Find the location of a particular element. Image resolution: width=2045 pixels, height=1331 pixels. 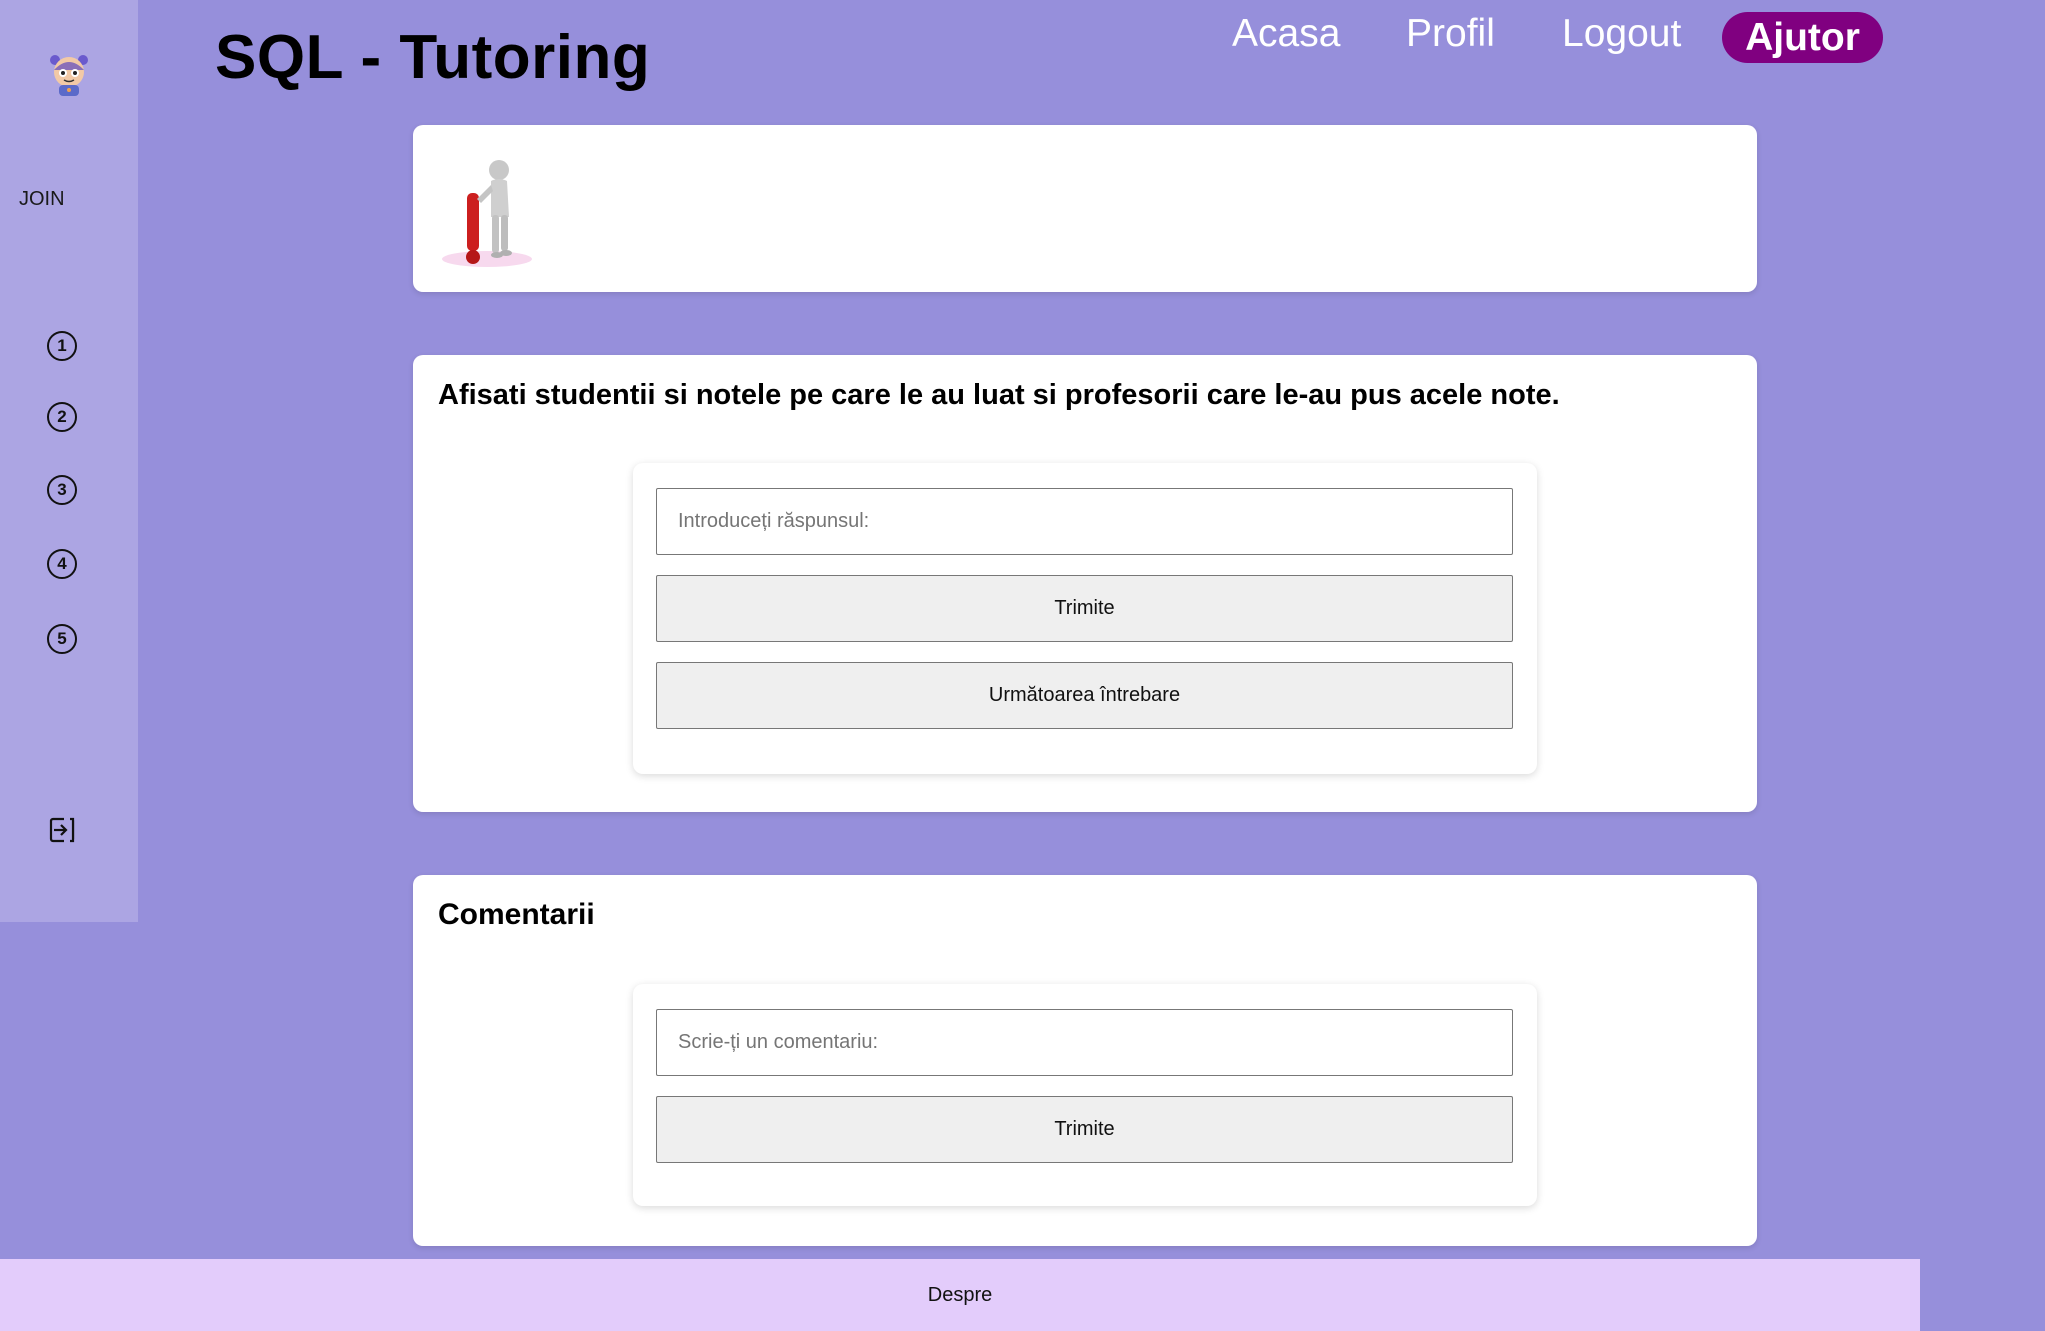

nav-home-link: Acasa is located at coordinates (1286, 34).